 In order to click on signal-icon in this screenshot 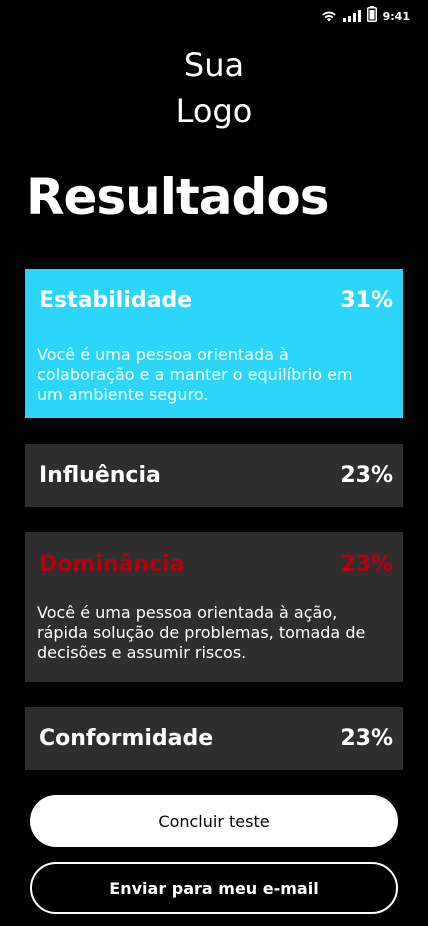, I will do `click(351, 16)`.